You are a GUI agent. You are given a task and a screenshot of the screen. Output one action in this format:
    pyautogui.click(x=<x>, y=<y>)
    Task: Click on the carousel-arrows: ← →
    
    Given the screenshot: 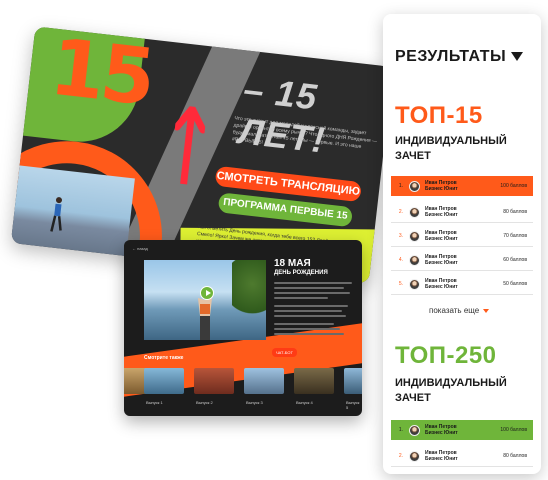 What is the action you would take?
    pyautogui.click(x=345, y=352)
    